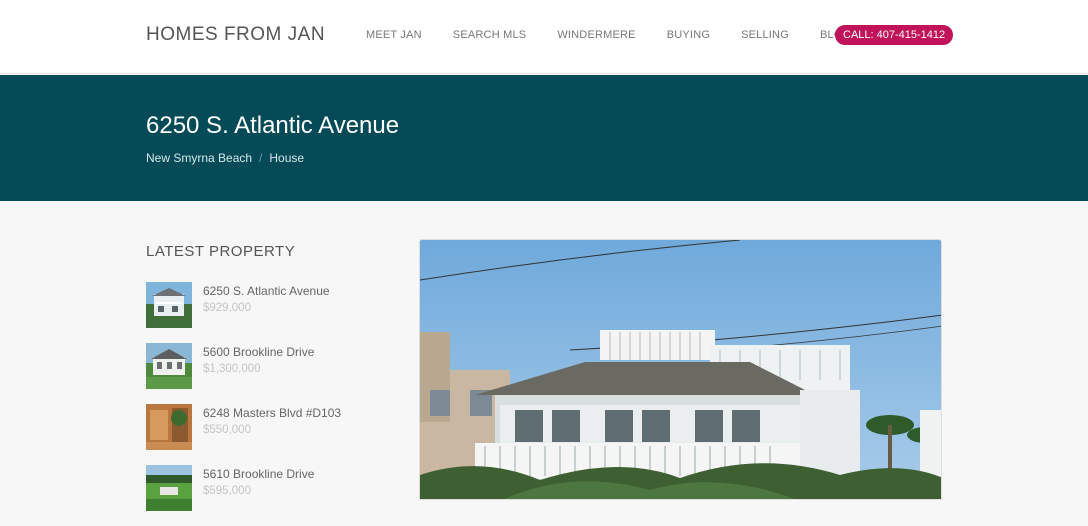 Image resolution: width=1088 pixels, height=526 pixels. What do you see at coordinates (221, 251) in the screenshot?
I see `sidebar-heading: LATEST PROPERTY` at bounding box center [221, 251].